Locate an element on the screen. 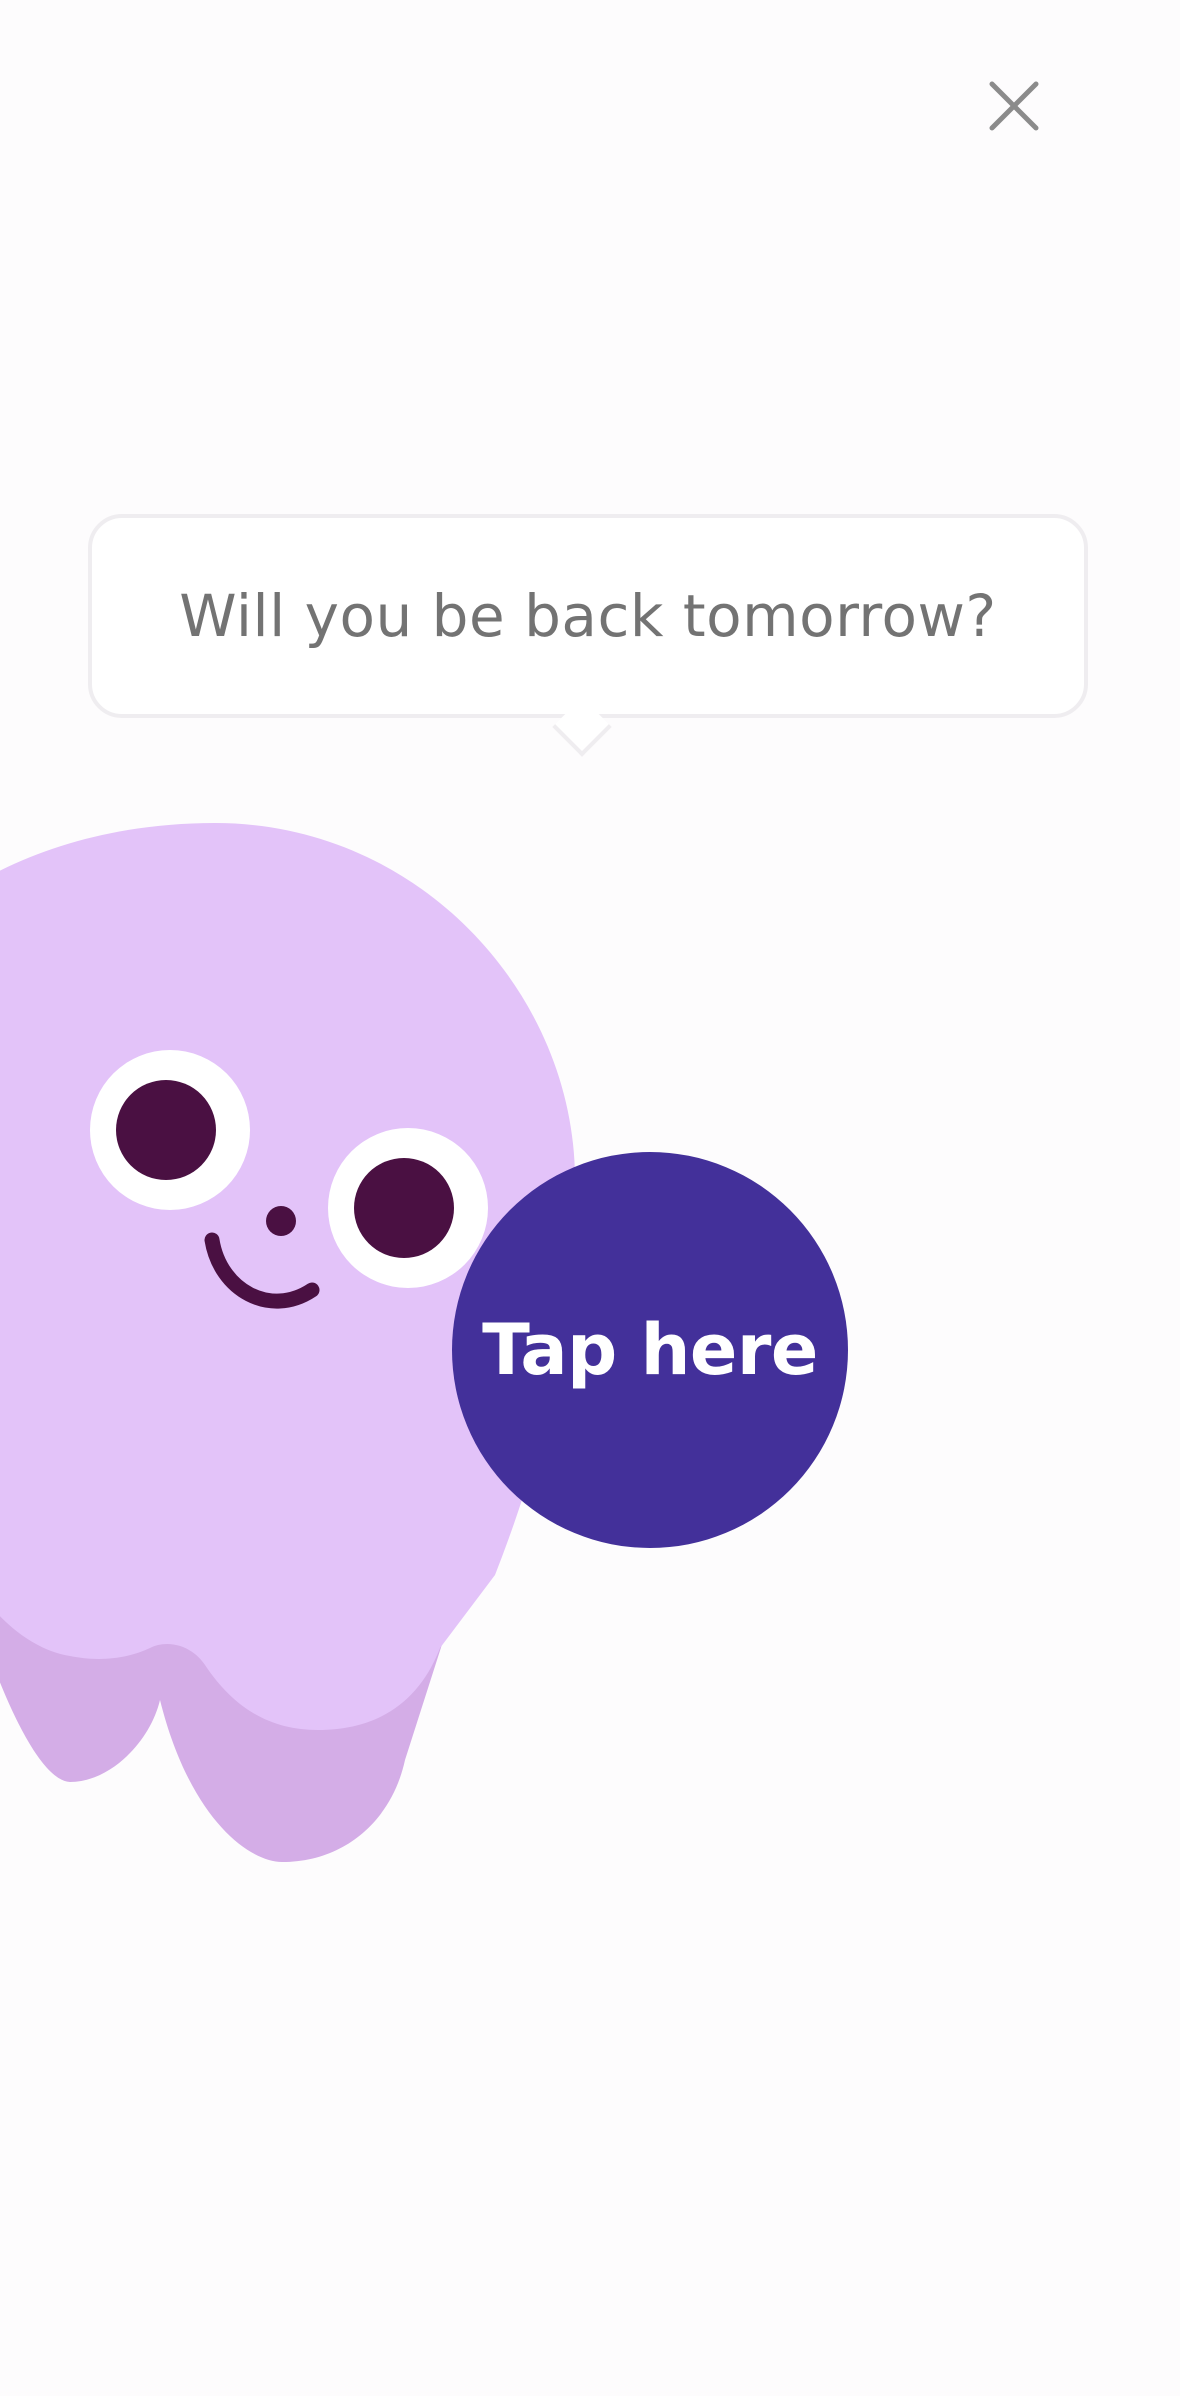 The width and height of the screenshot is (1180, 2396). ghost-shadow is located at coordinates (242, 1686).